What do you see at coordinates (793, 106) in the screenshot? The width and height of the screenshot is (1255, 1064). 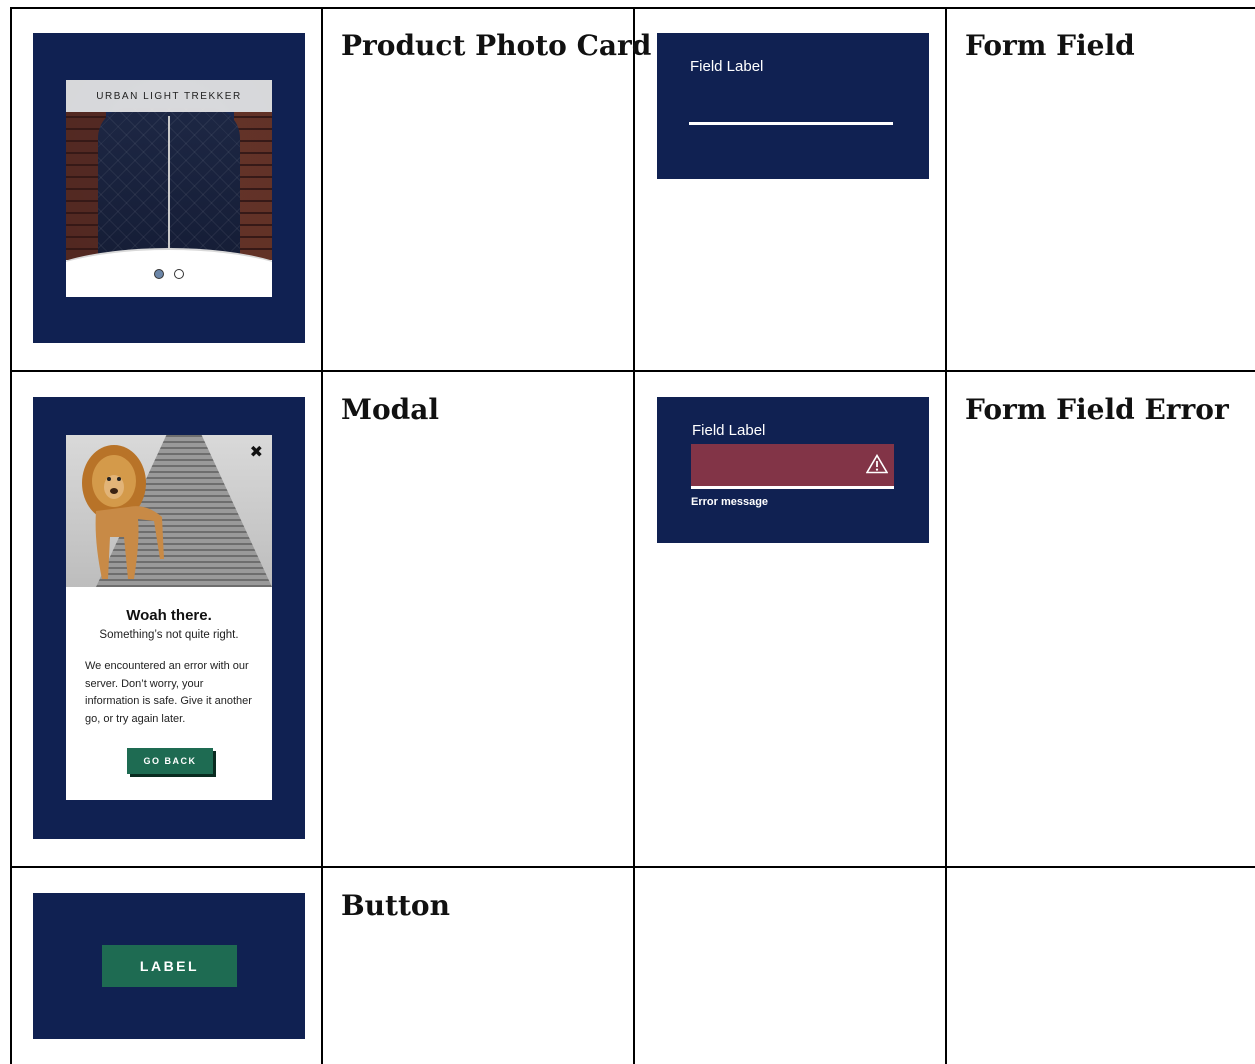 I see `form-field-preview` at bounding box center [793, 106].